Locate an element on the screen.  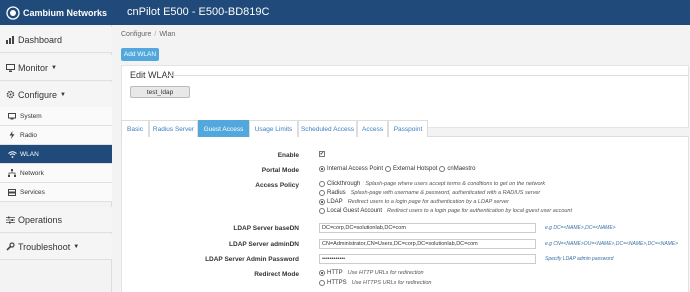
desktop-icon is located at coordinates (12, 116).